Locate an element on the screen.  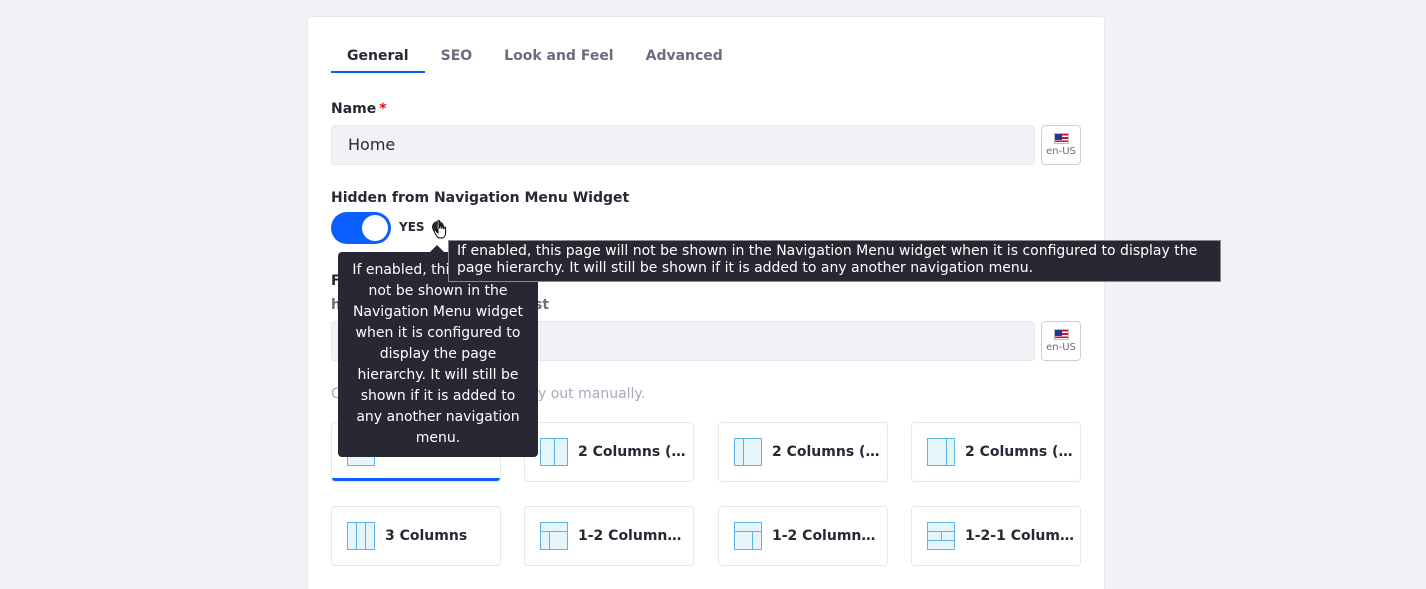
layout-1-2-1-columns: 1-2-1 Columns (50/50) is located at coordinates (996, 536).